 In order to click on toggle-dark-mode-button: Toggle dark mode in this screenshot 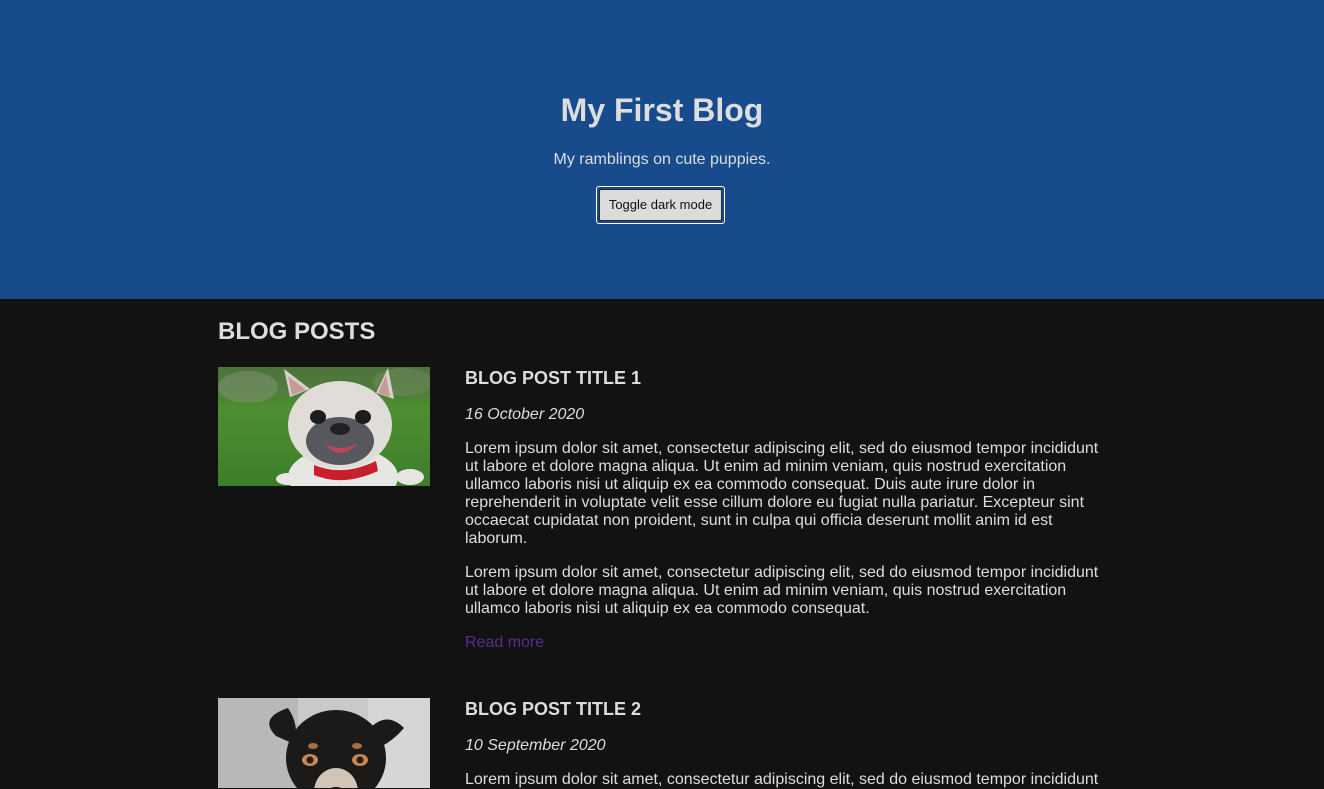, I will do `click(660, 205)`.